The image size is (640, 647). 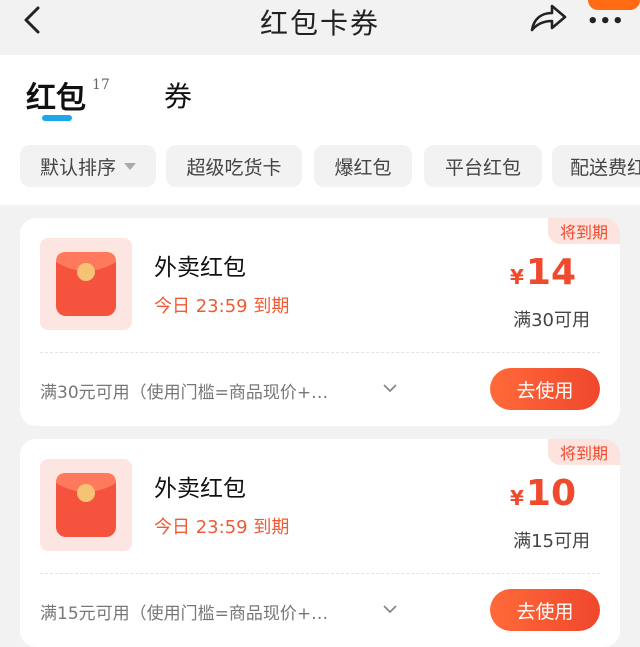 What do you see at coordinates (77, 167) in the screenshot?
I see `filter-sort-label: 默认排序` at bounding box center [77, 167].